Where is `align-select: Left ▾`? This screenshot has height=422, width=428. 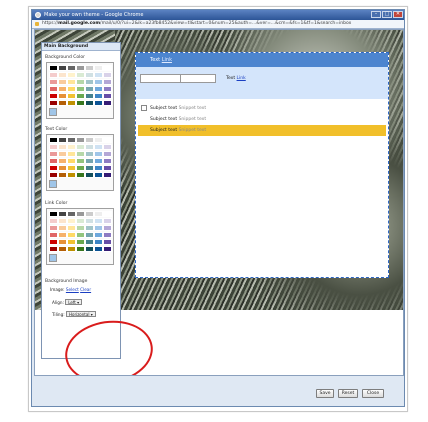
align-select: Left ▾ is located at coordinates (74, 302).